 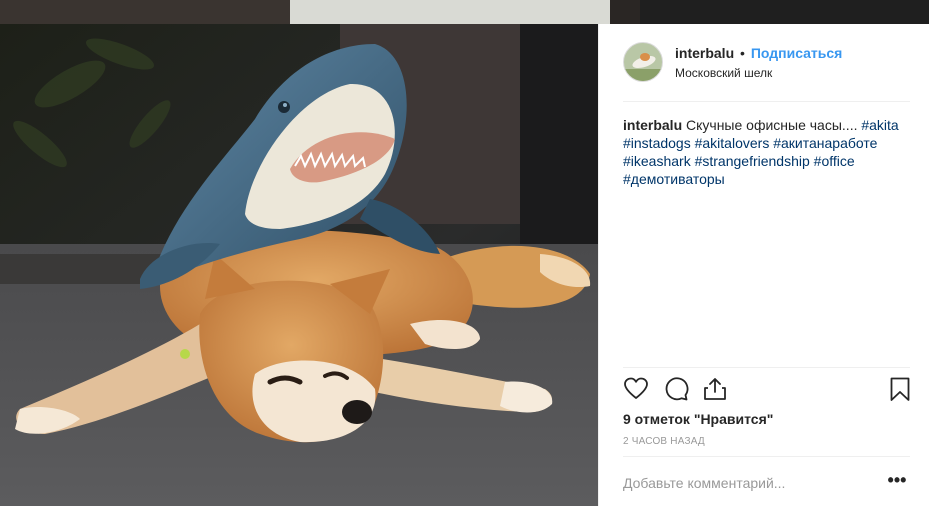 I want to click on comment-icon, so click(x=677, y=389).